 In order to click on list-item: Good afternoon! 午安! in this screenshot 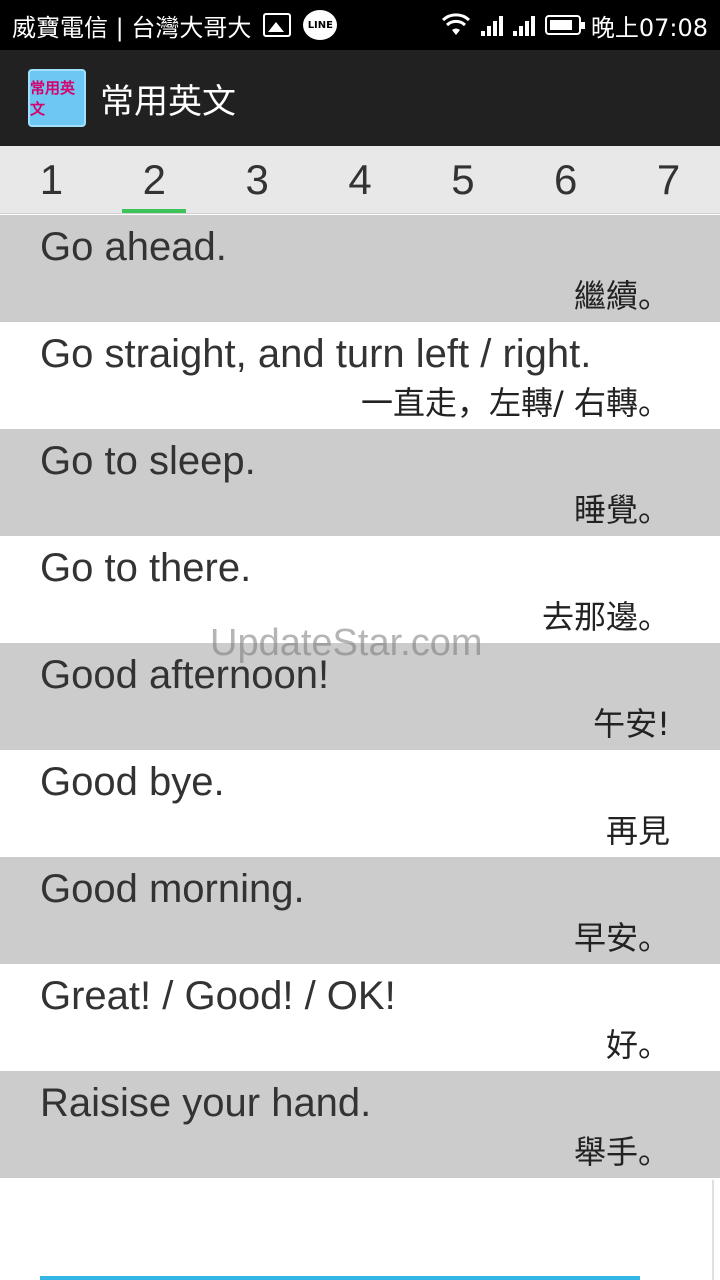, I will do `click(360, 696)`.